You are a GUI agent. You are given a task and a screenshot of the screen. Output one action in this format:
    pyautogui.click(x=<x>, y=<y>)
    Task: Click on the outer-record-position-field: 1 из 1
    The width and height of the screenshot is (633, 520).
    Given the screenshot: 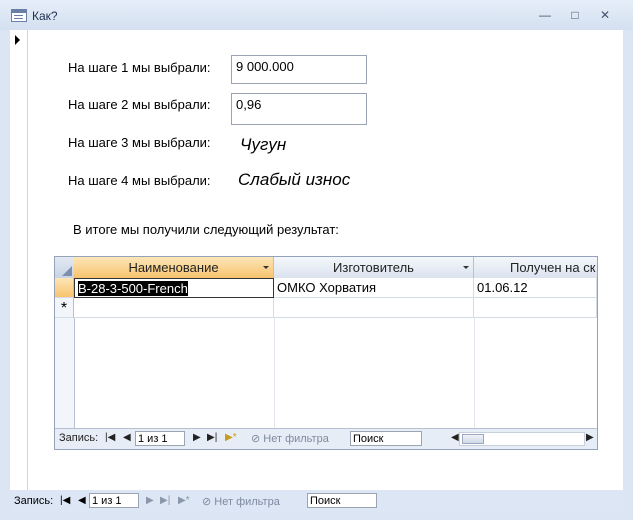 What is the action you would take?
    pyautogui.click(x=114, y=500)
    